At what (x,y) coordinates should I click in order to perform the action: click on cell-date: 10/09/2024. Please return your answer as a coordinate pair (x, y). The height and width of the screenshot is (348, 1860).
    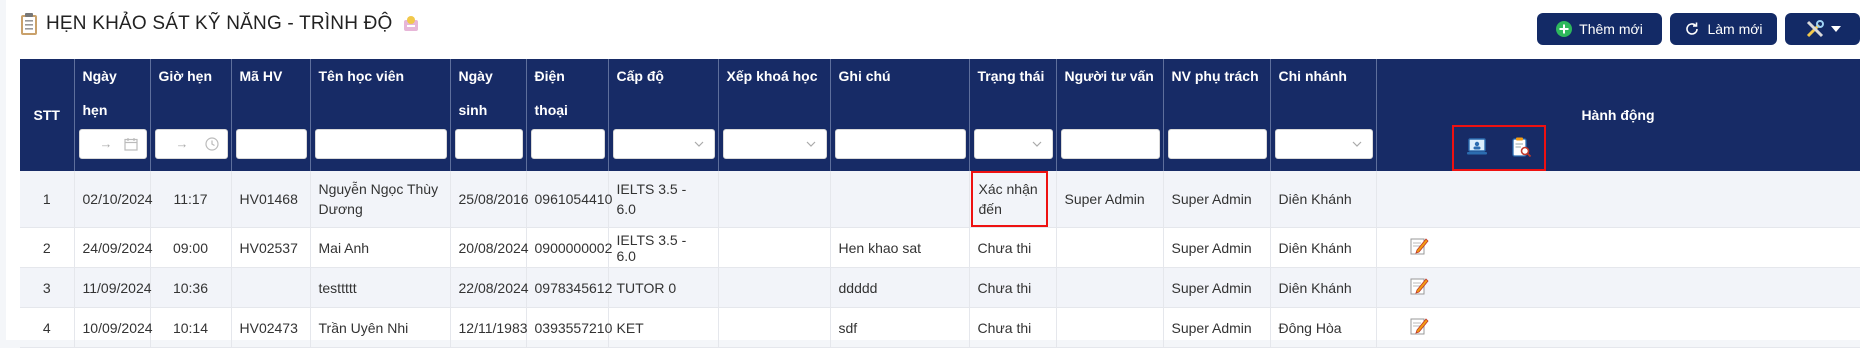
    Looking at the image, I should click on (113, 327).